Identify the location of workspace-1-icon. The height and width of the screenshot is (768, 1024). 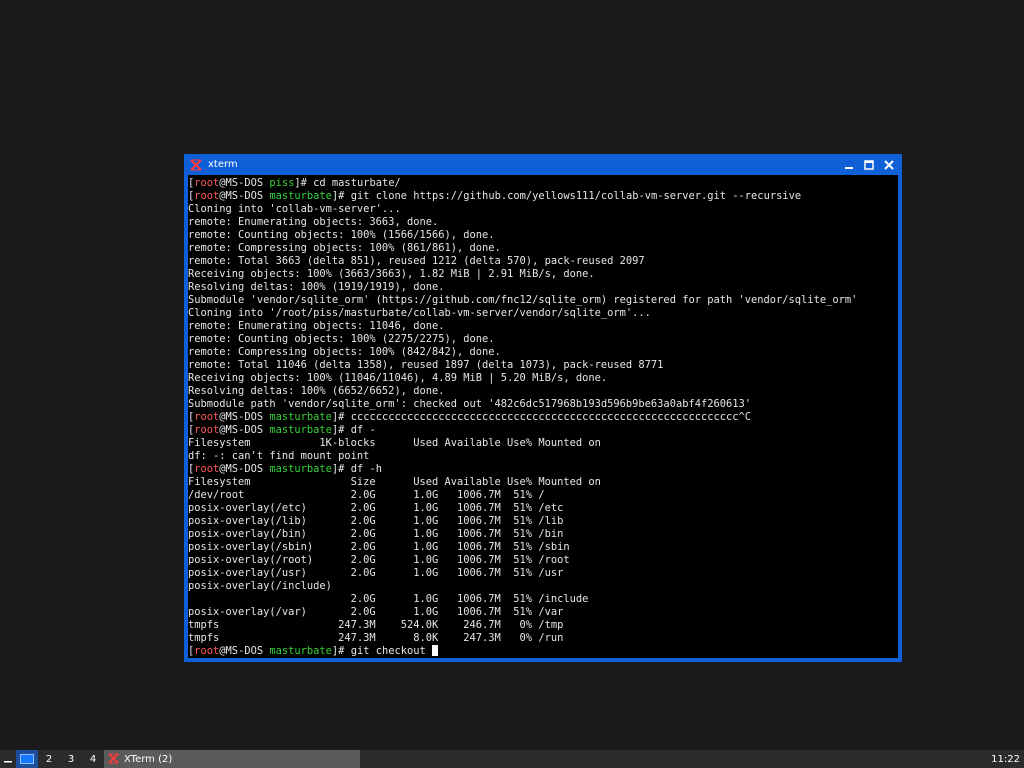
(27, 759).